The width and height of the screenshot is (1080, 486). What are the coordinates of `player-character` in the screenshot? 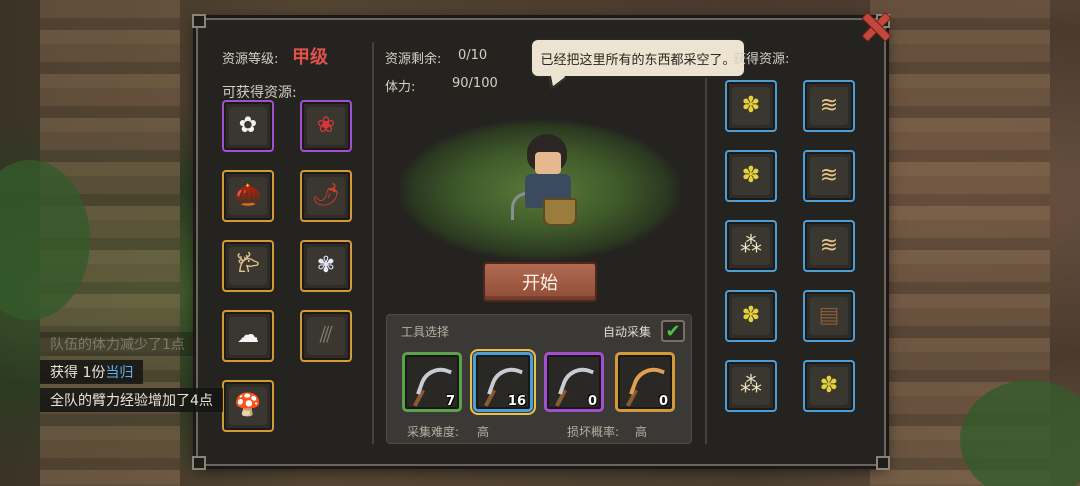 It's located at (548, 182).